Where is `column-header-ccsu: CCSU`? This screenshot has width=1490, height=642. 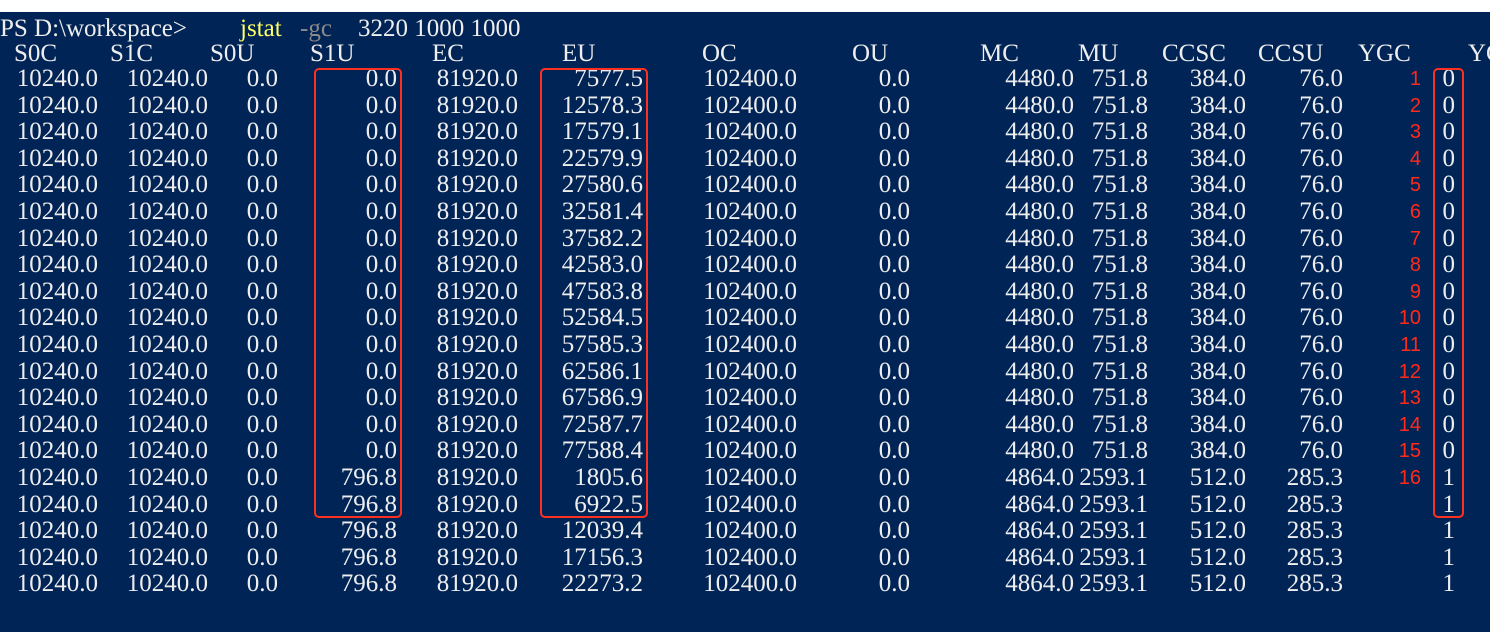
column-header-ccsu: CCSU is located at coordinates (1291, 53).